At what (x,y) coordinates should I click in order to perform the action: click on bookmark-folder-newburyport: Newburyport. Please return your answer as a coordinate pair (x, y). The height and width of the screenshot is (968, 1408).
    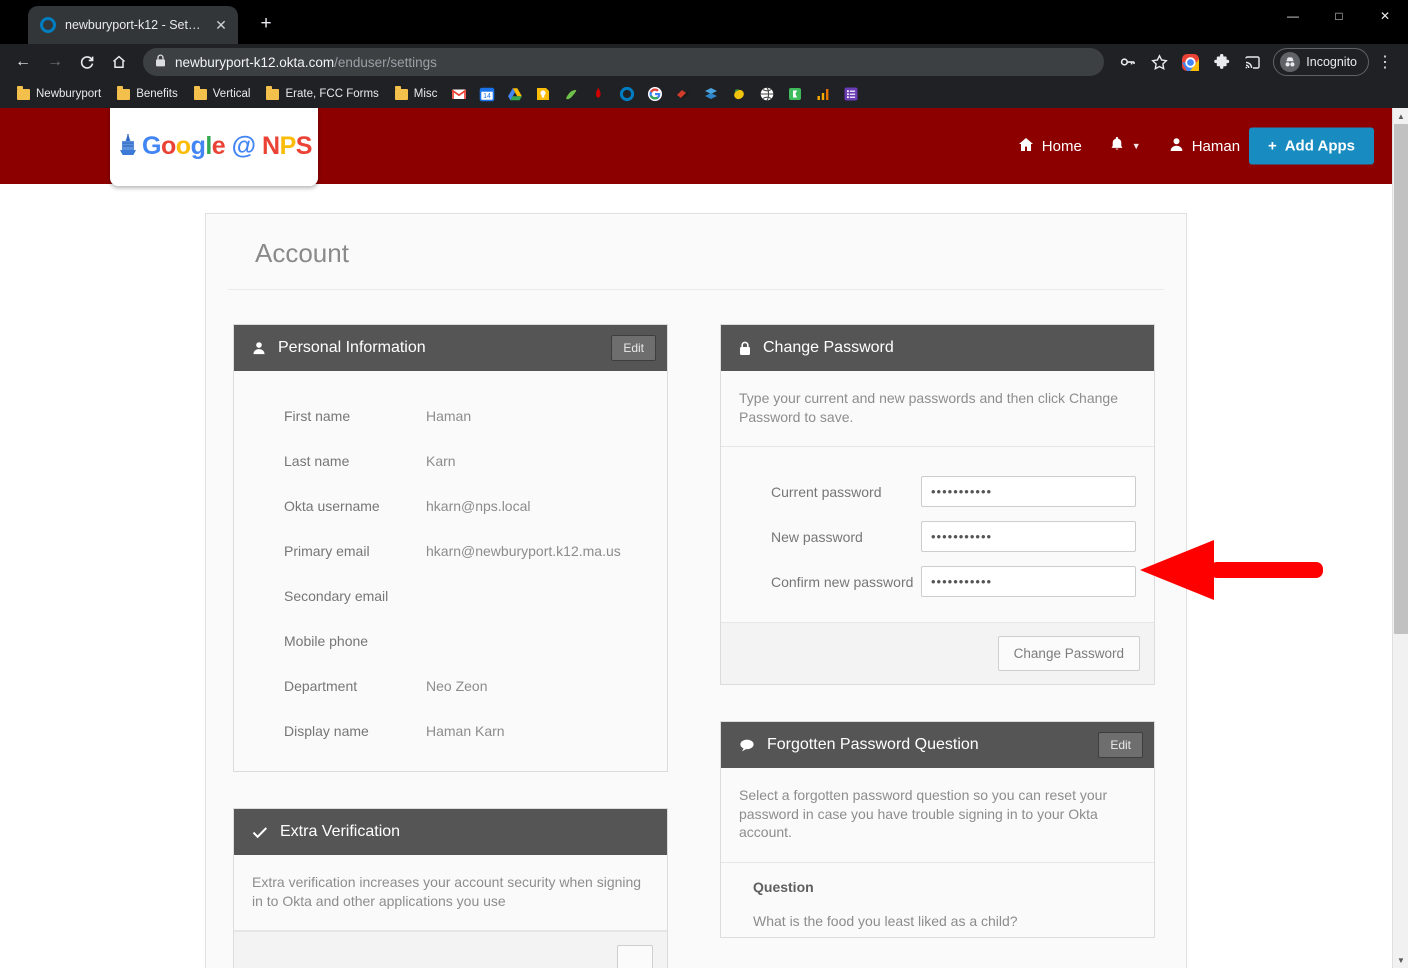
    Looking at the image, I should click on (59, 94).